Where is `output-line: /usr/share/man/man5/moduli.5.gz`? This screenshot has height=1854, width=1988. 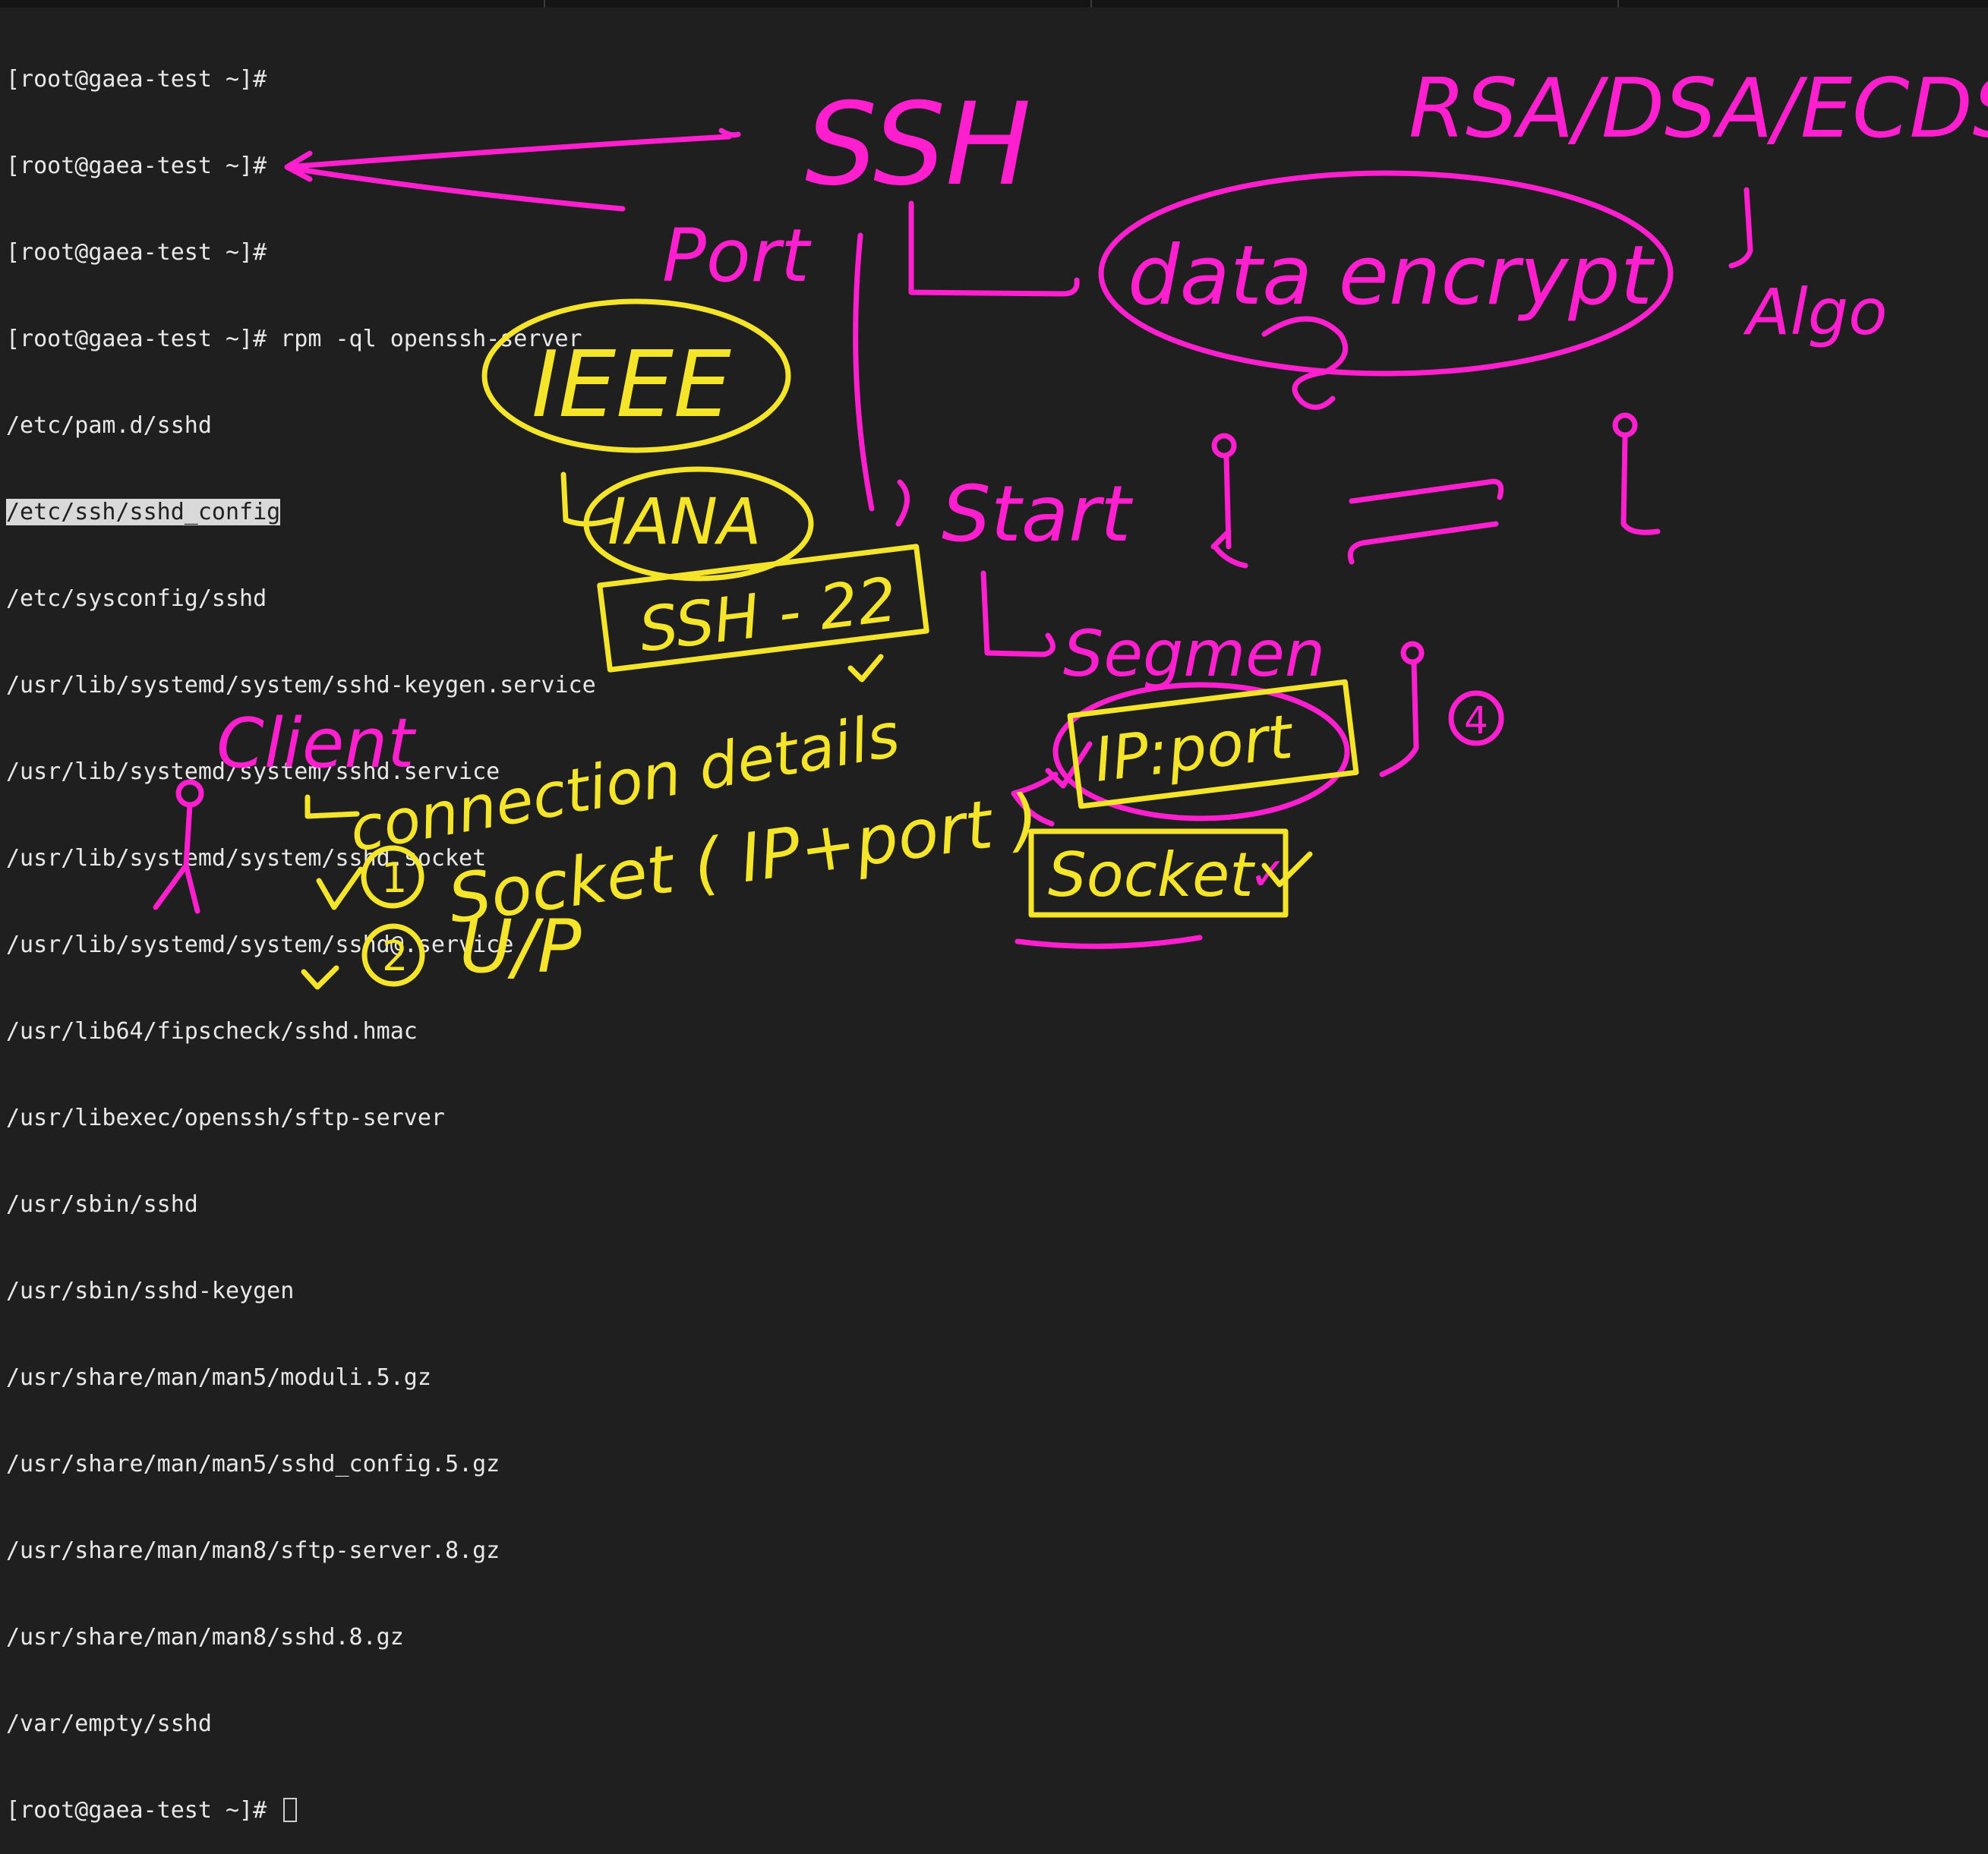 output-line: /usr/share/man/man5/moduli.5.gz is located at coordinates (423, 1378).